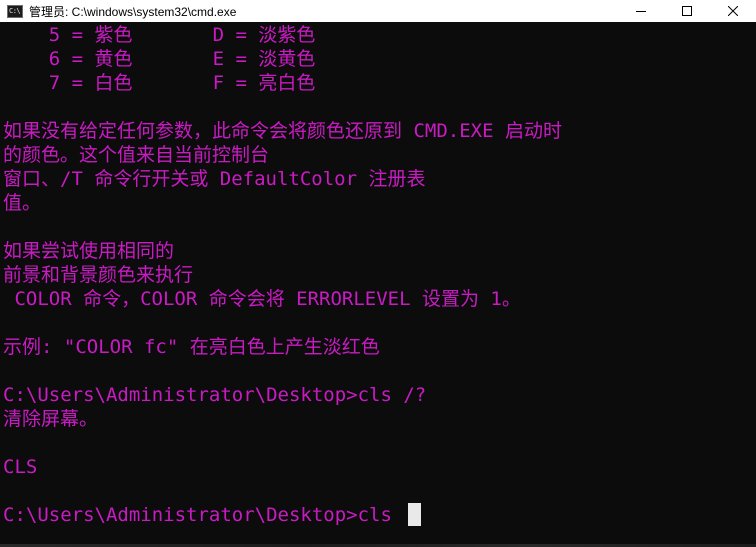 The height and width of the screenshot is (547, 756). Describe the element at coordinates (20, 467) in the screenshot. I see `console-line: CLS` at that location.